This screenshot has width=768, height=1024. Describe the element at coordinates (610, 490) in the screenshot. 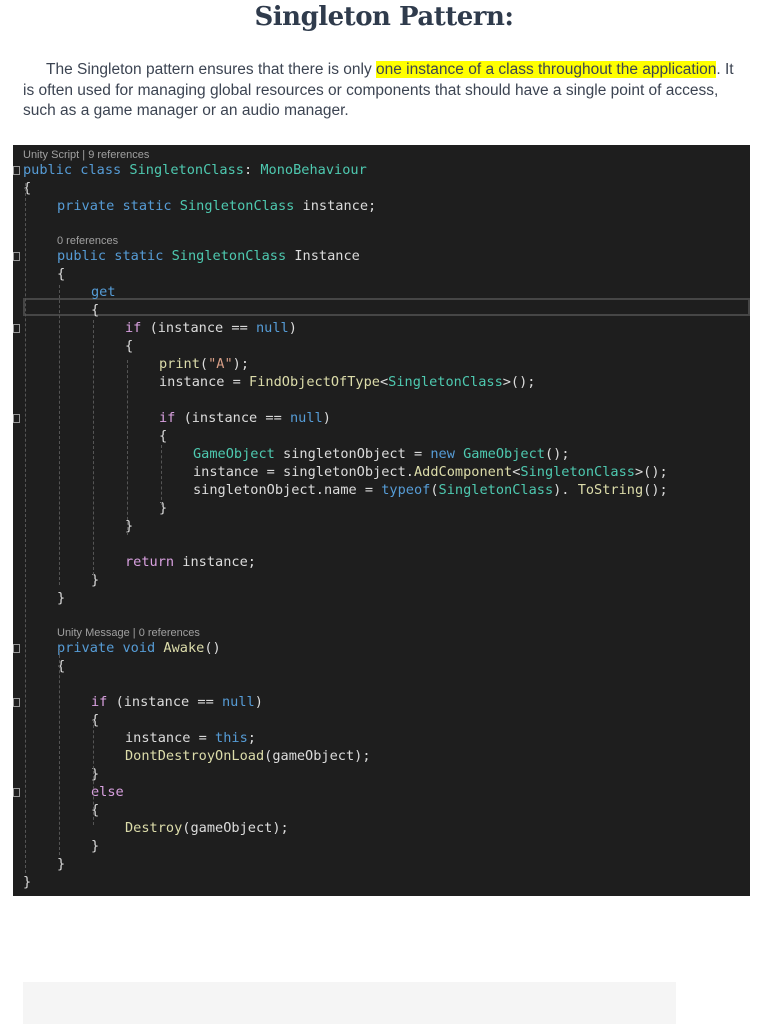

I see `code-token: ToString` at that location.